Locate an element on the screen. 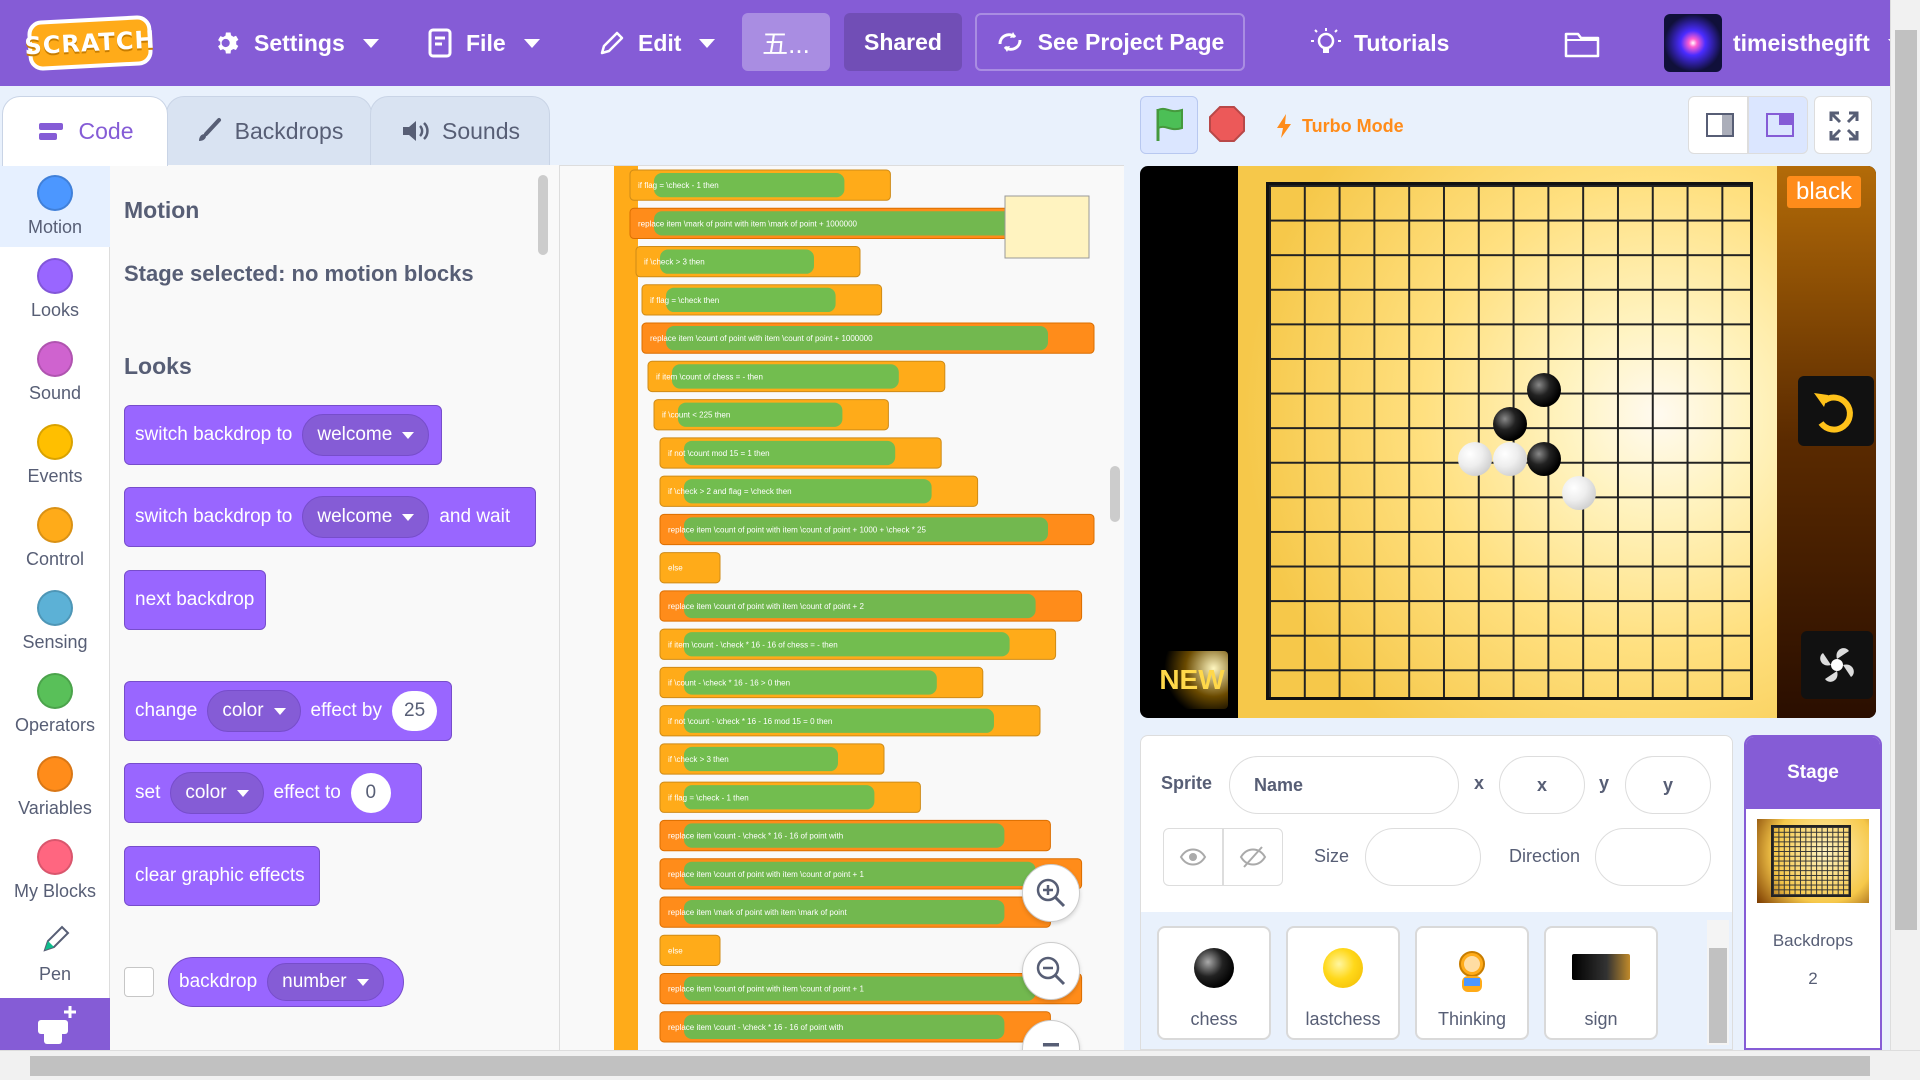  scratch-logo: SCRATCH is located at coordinates (90, 43).